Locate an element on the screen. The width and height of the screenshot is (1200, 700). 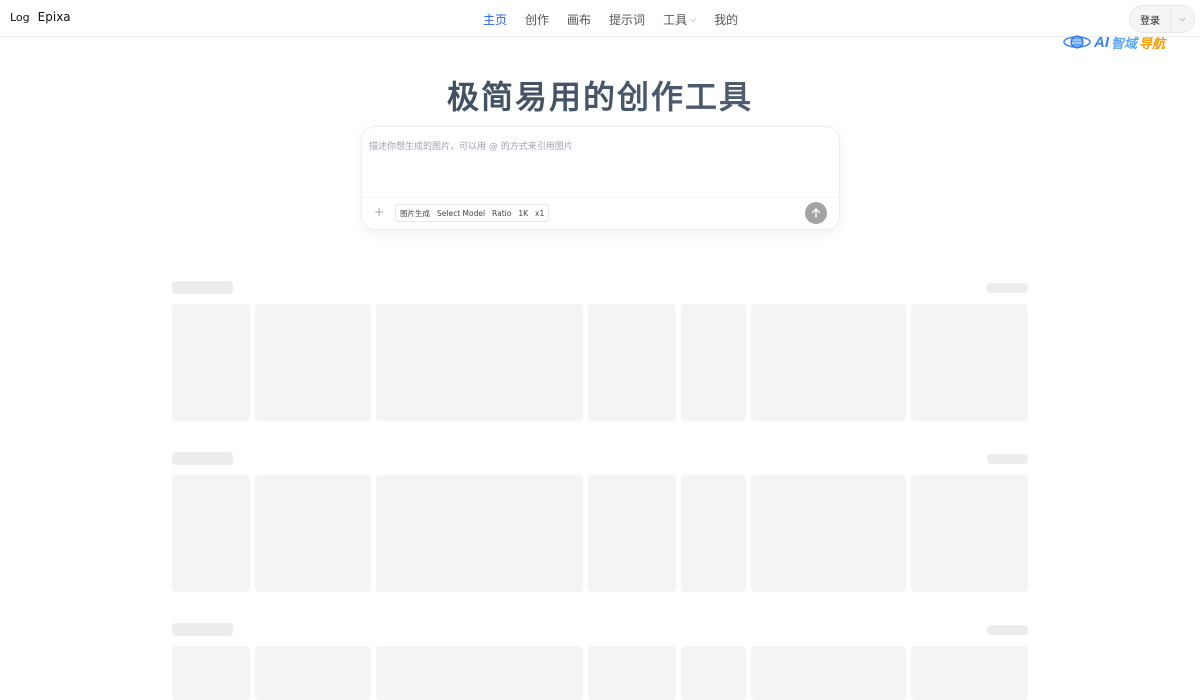
plus-icon: + is located at coordinates (379, 212).